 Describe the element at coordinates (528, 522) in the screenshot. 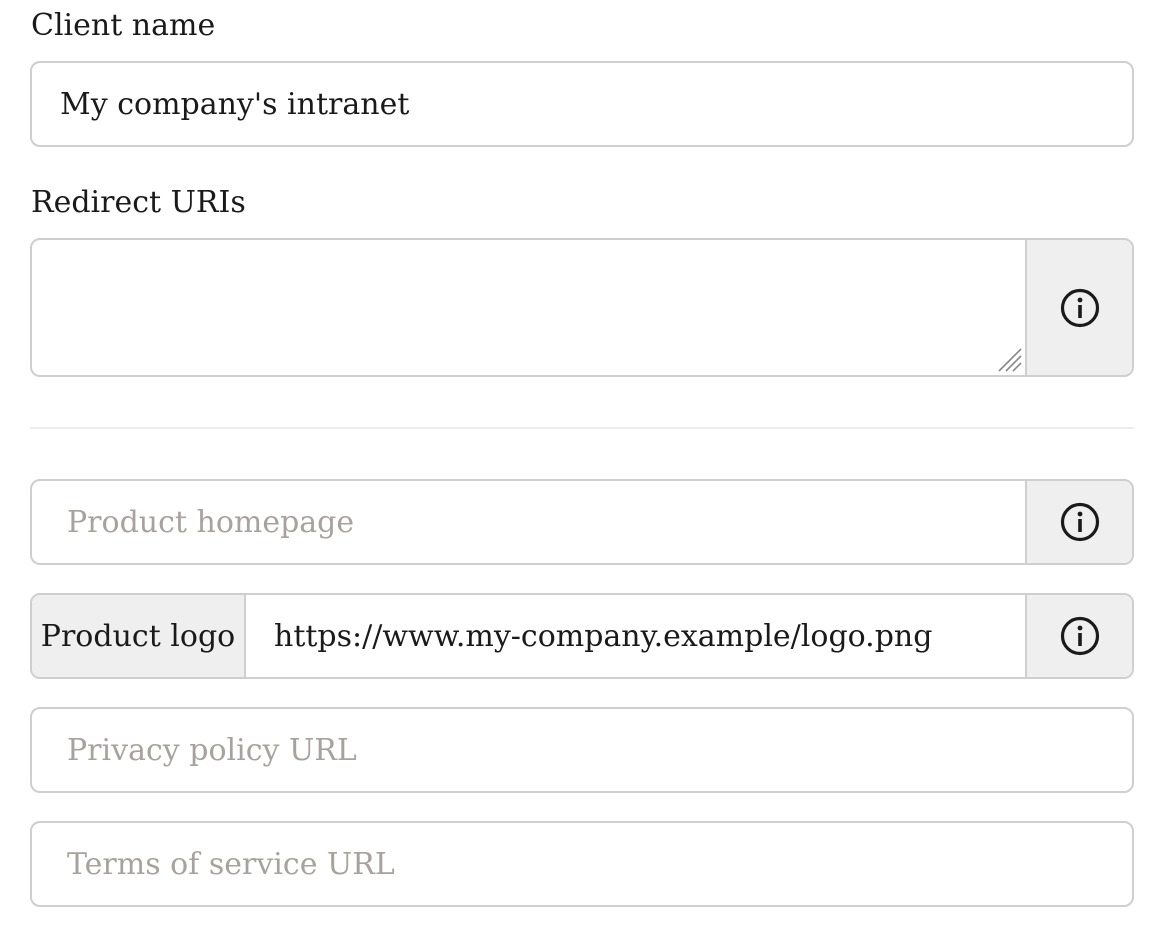

I see `product-homepage-input: Product homepage` at that location.